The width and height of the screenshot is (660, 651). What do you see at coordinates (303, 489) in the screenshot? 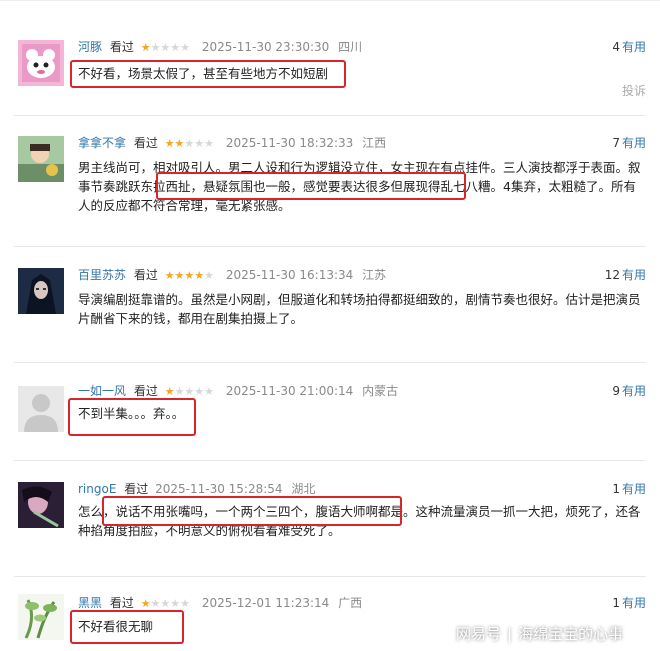
I see `comment-location: 湖北` at bounding box center [303, 489].